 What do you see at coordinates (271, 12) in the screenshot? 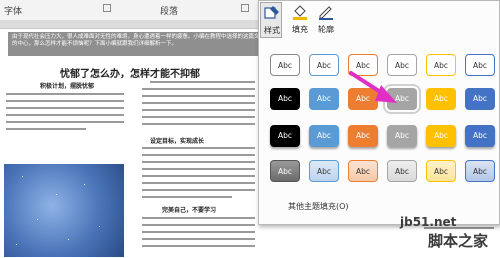
I see `shape-style-icon` at bounding box center [271, 12].